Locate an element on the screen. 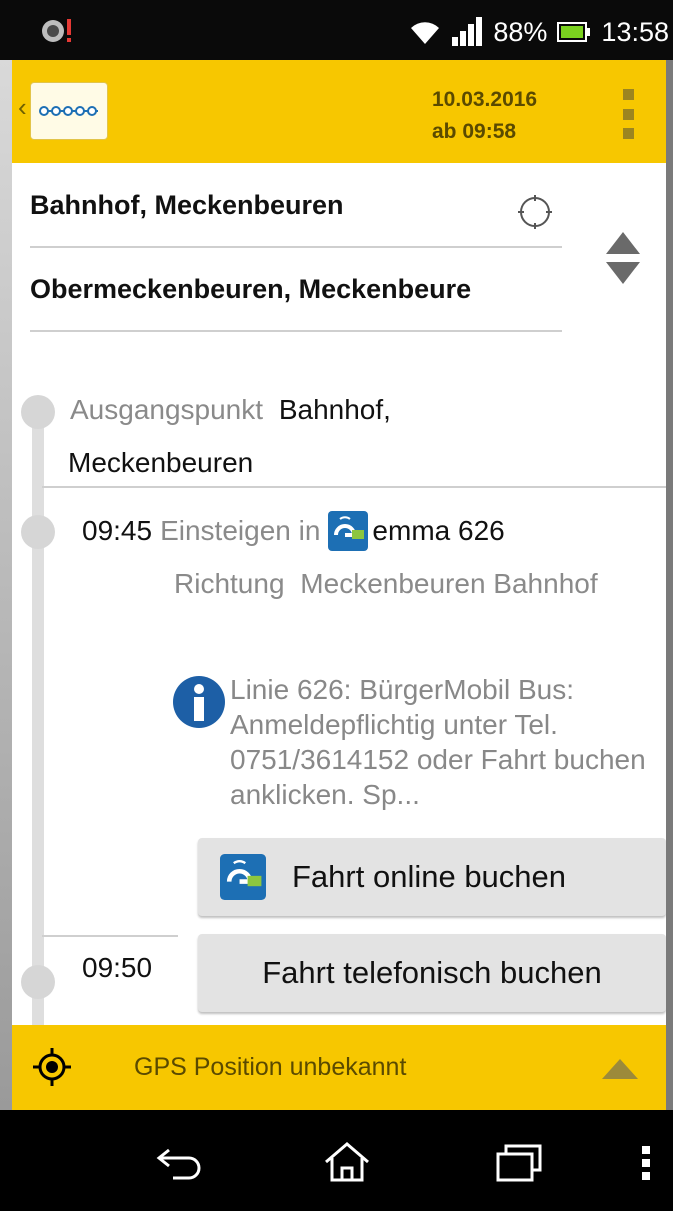 This screenshot has height=1211, width=673. book-online-label: Fahrt online buchen is located at coordinates (429, 876).